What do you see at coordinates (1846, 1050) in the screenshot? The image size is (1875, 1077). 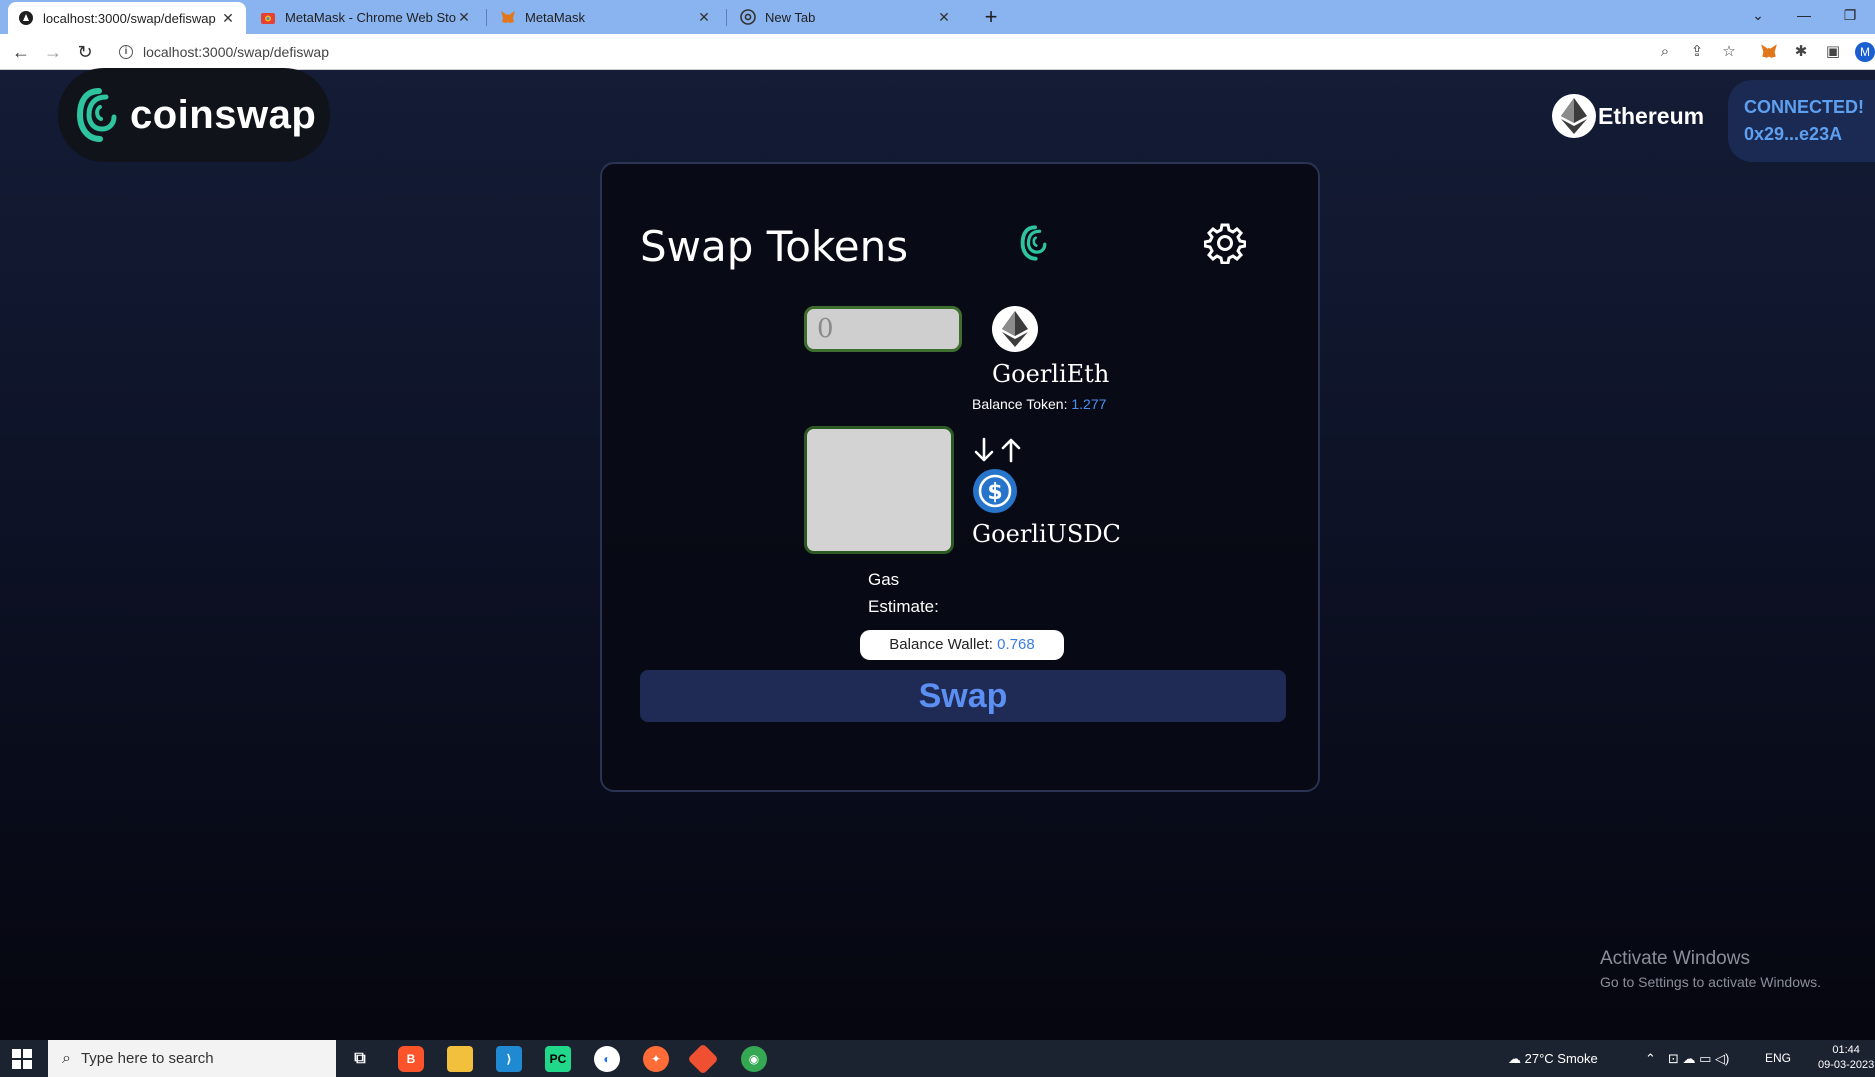 I see `clock-time: 01:44` at bounding box center [1846, 1050].